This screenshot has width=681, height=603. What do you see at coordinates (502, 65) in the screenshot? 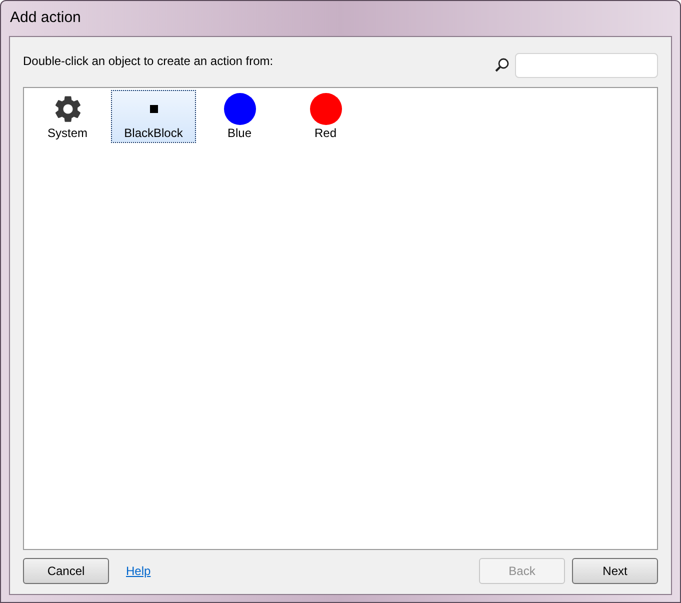
I see `search-icon` at bounding box center [502, 65].